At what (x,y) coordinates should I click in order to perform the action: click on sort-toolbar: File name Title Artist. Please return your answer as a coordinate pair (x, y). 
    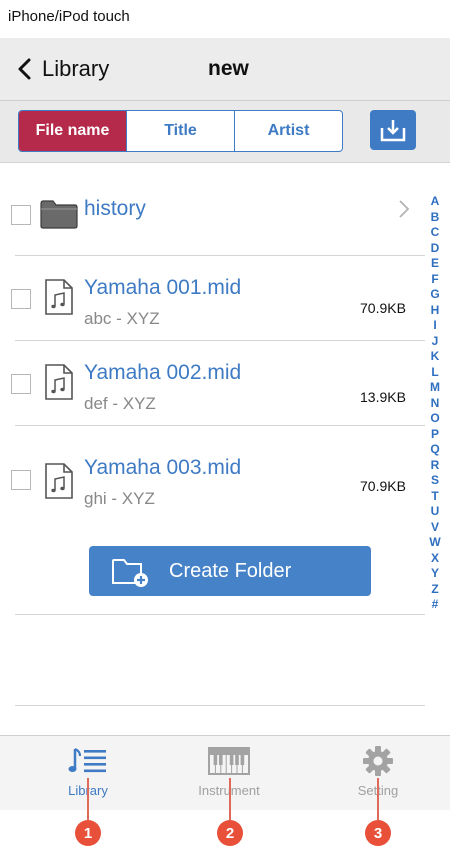
    Looking at the image, I should click on (225, 132).